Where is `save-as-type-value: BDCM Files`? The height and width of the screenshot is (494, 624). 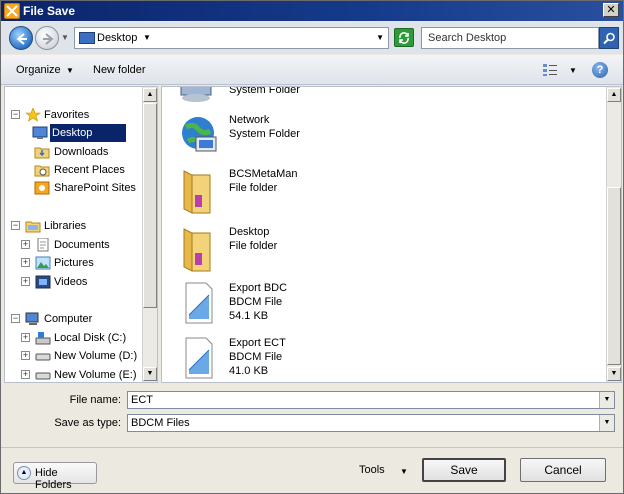
save-as-type-value: BDCM Files is located at coordinates (160, 423).